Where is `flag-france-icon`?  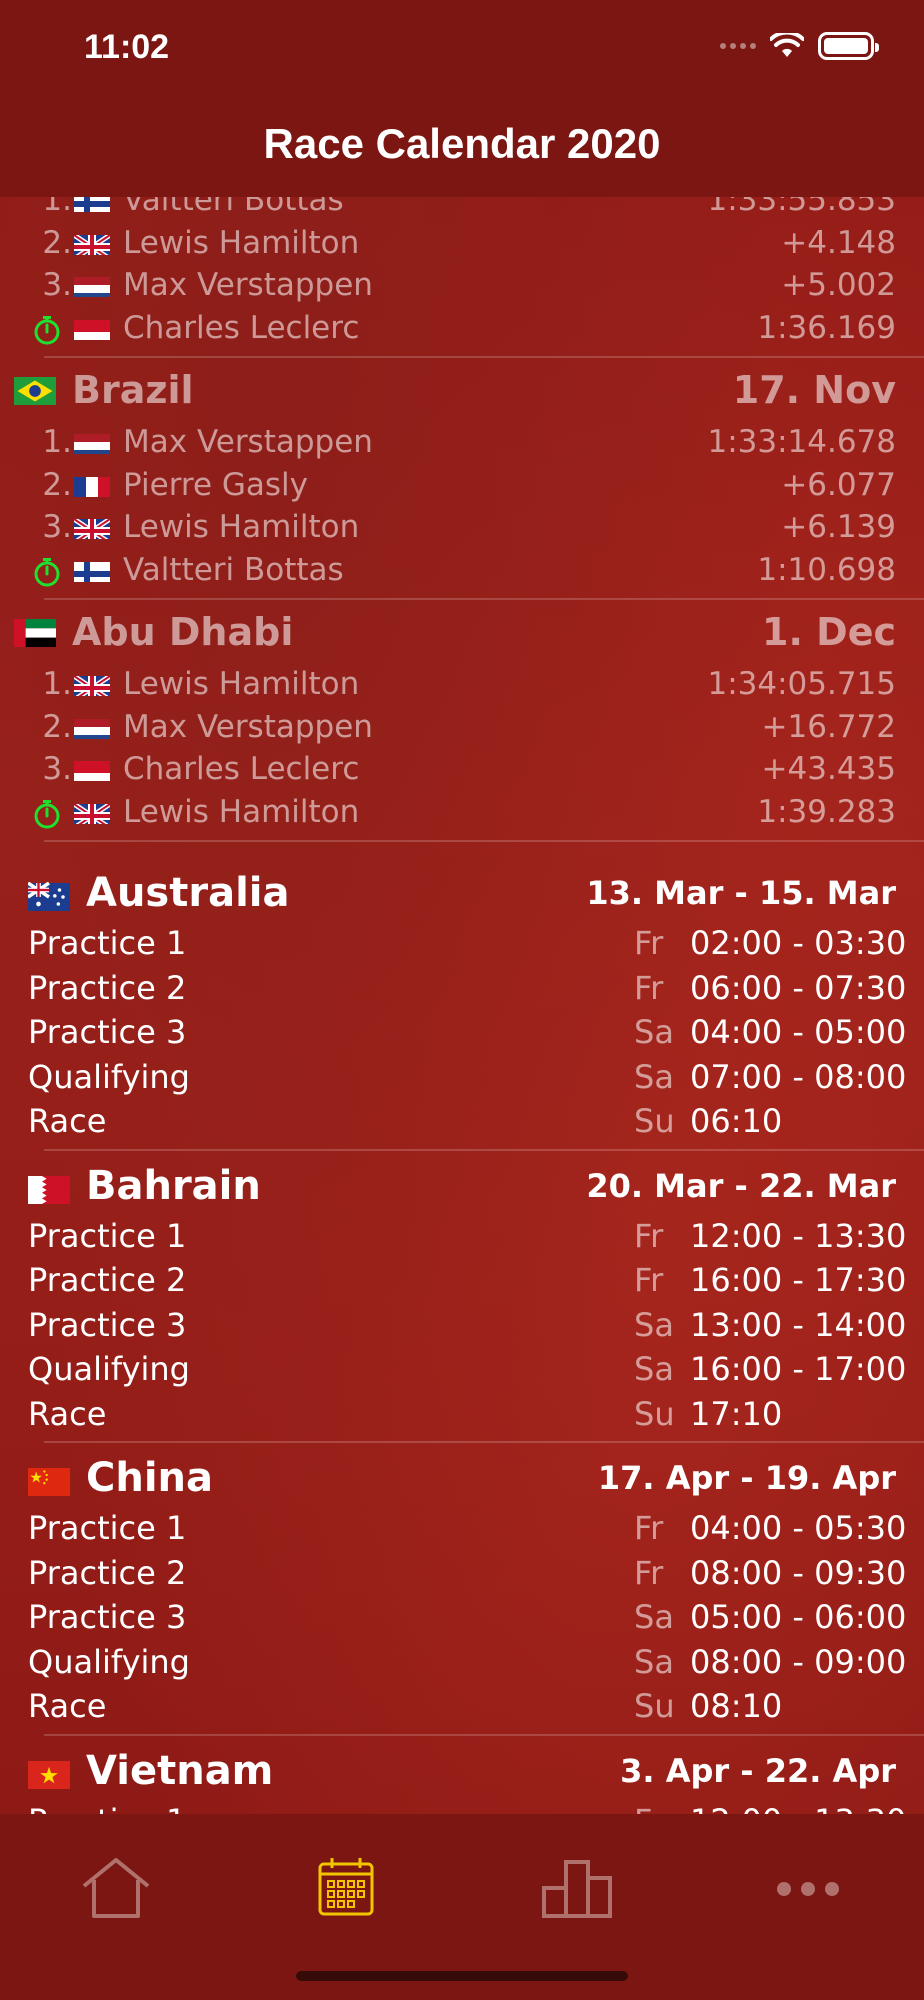
flag-france-icon is located at coordinates (92, 485).